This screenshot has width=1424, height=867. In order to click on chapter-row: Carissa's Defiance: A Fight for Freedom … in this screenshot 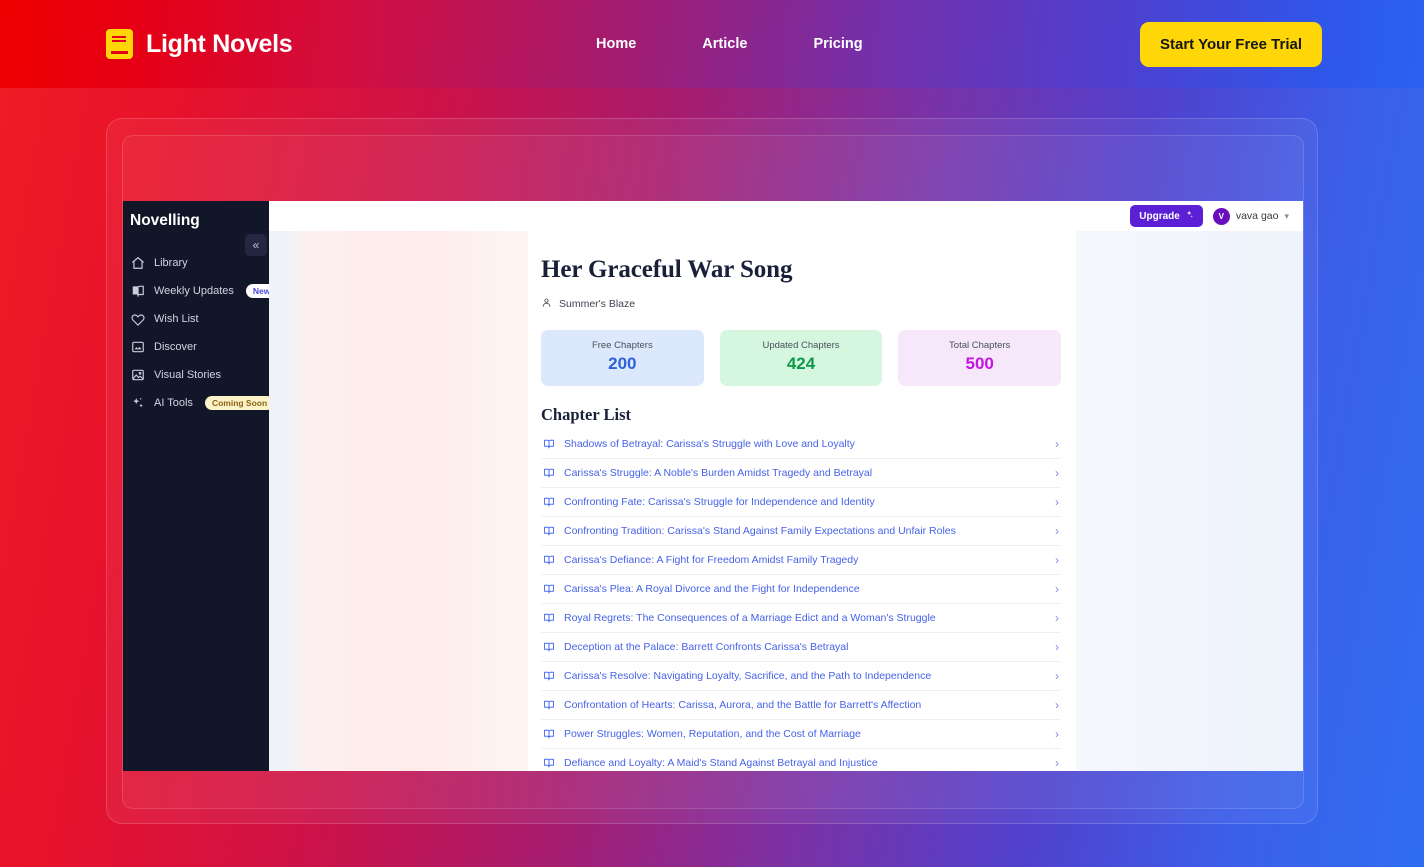, I will do `click(801, 560)`.